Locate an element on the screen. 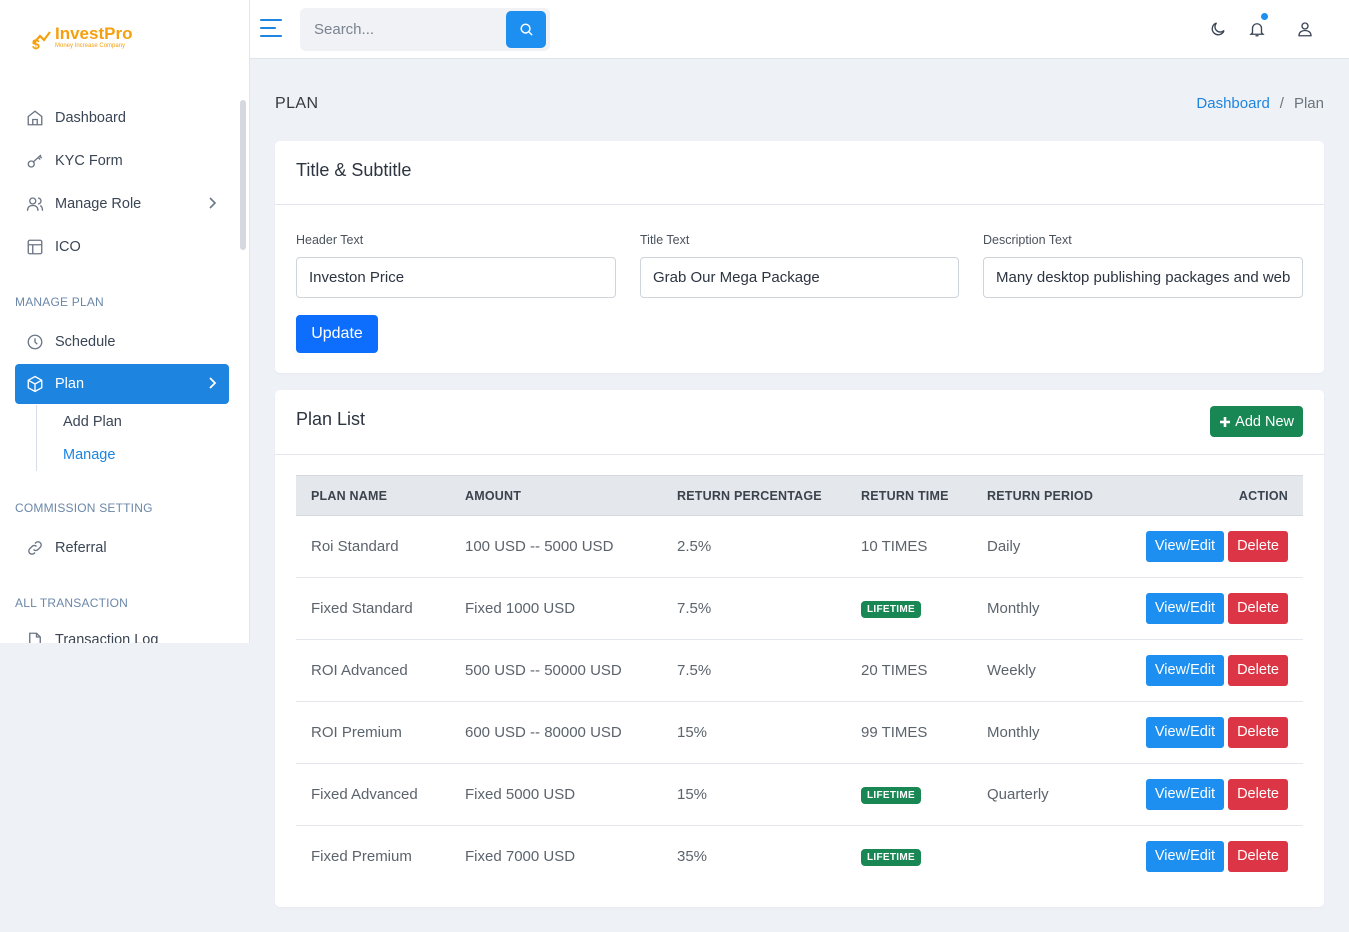 This screenshot has width=1349, height=932. sidebar-subitem-add-plan: Add Plan is located at coordinates (92, 422).